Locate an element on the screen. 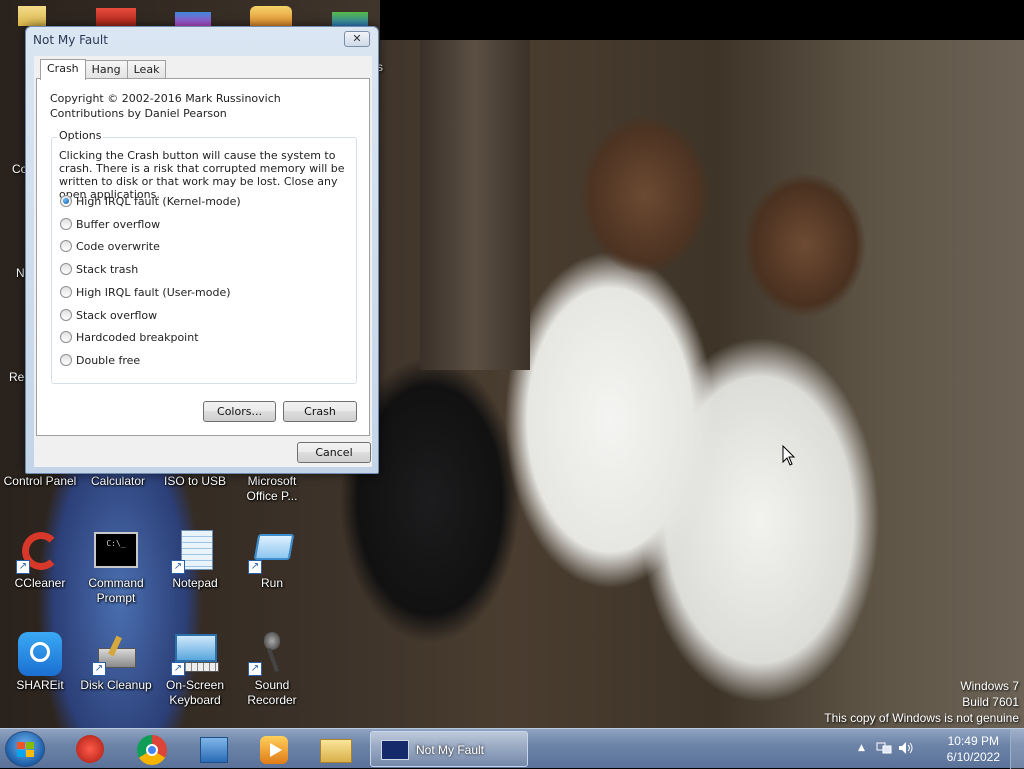 The image size is (1024, 769). ccleaner-icon: ↗ is located at coordinates (40, 552).